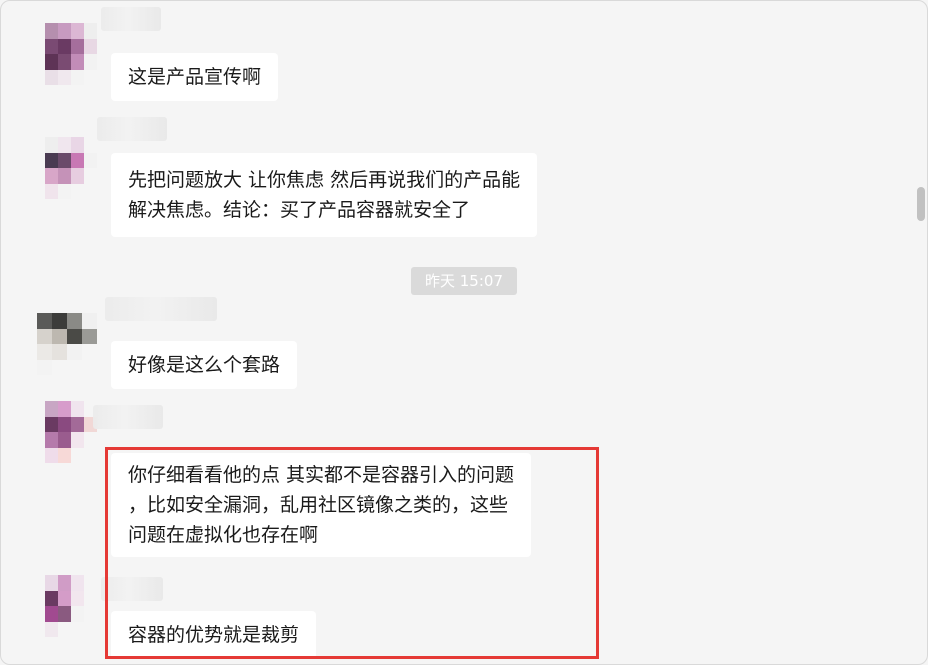 This screenshot has height=665, width=928. Describe the element at coordinates (324, 180) in the screenshot. I see `message-text: 先把问题放大 让你焦虑 然后再说我们的产品能` at that location.